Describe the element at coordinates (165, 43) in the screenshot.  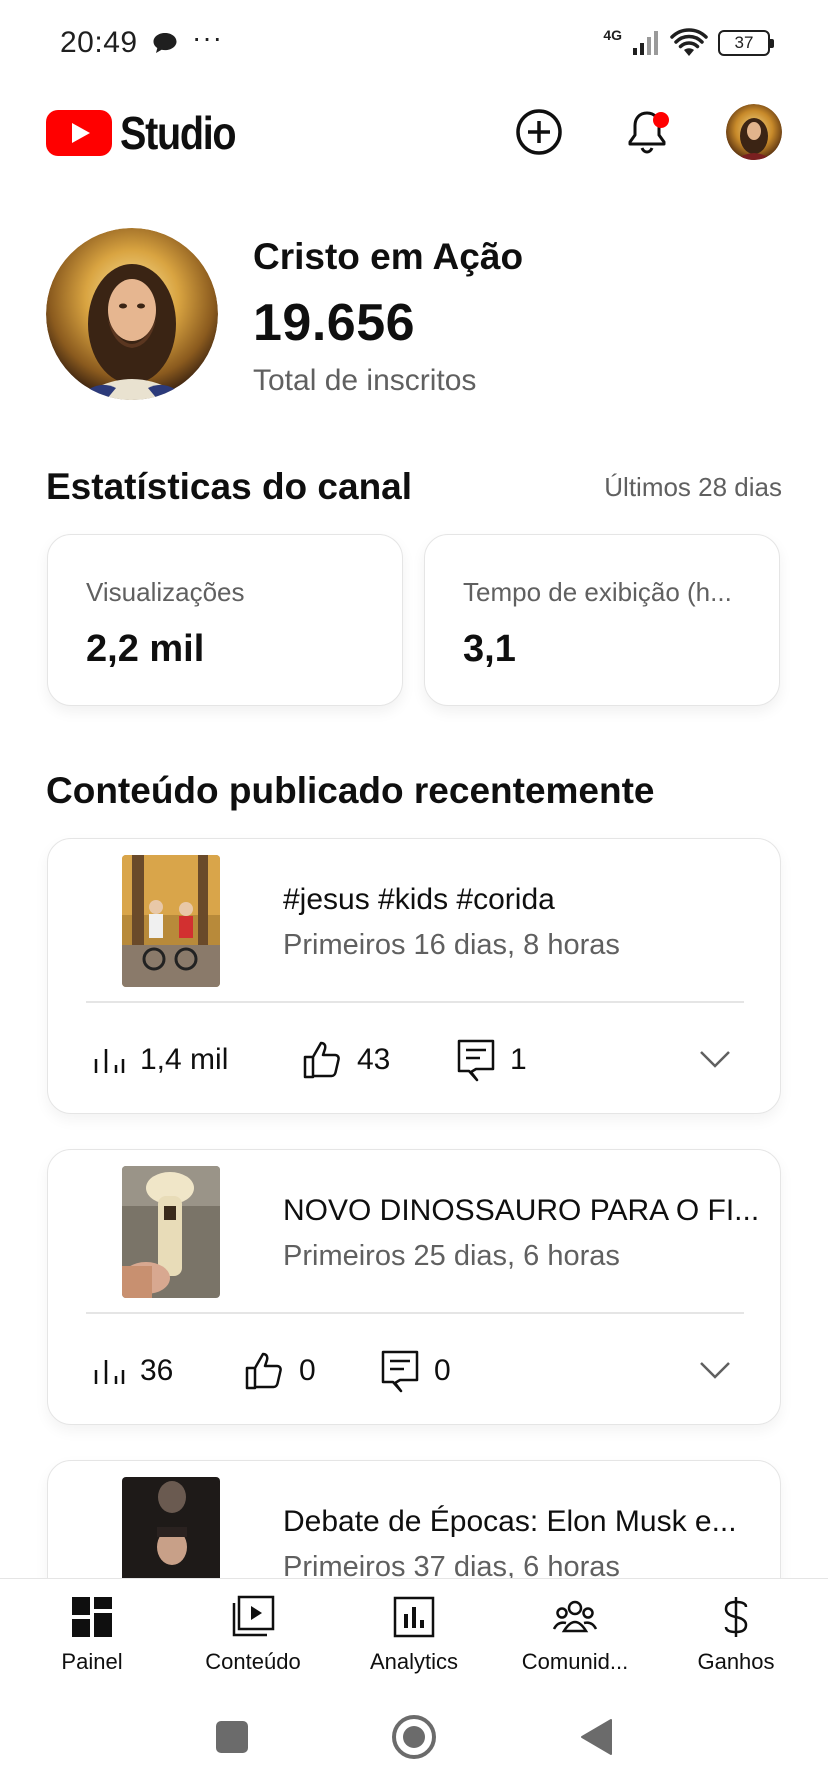
I see `chat-bubble-icon` at that location.